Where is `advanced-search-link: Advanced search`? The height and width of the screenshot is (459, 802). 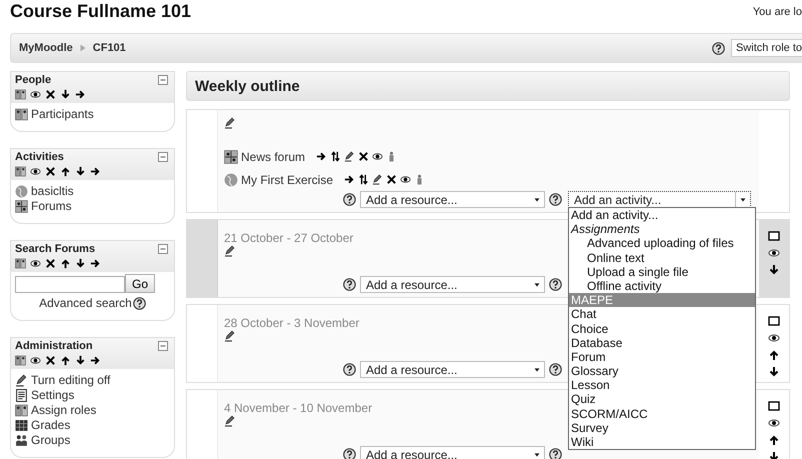
advanced-search-link: Advanced search is located at coordinates (85, 303).